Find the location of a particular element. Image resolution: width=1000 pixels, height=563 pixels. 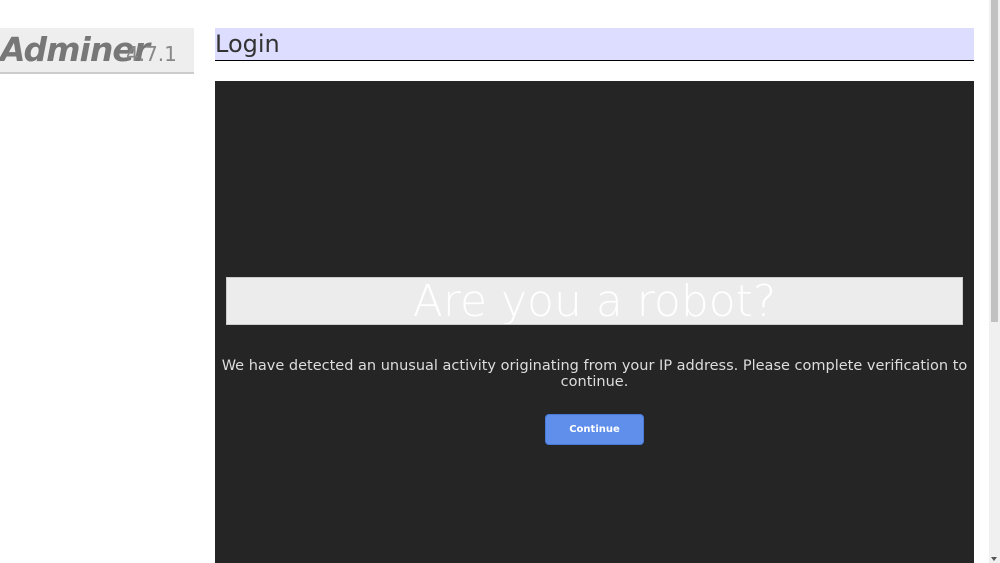

vertical-scrollbar is located at coordinates (994, 281).